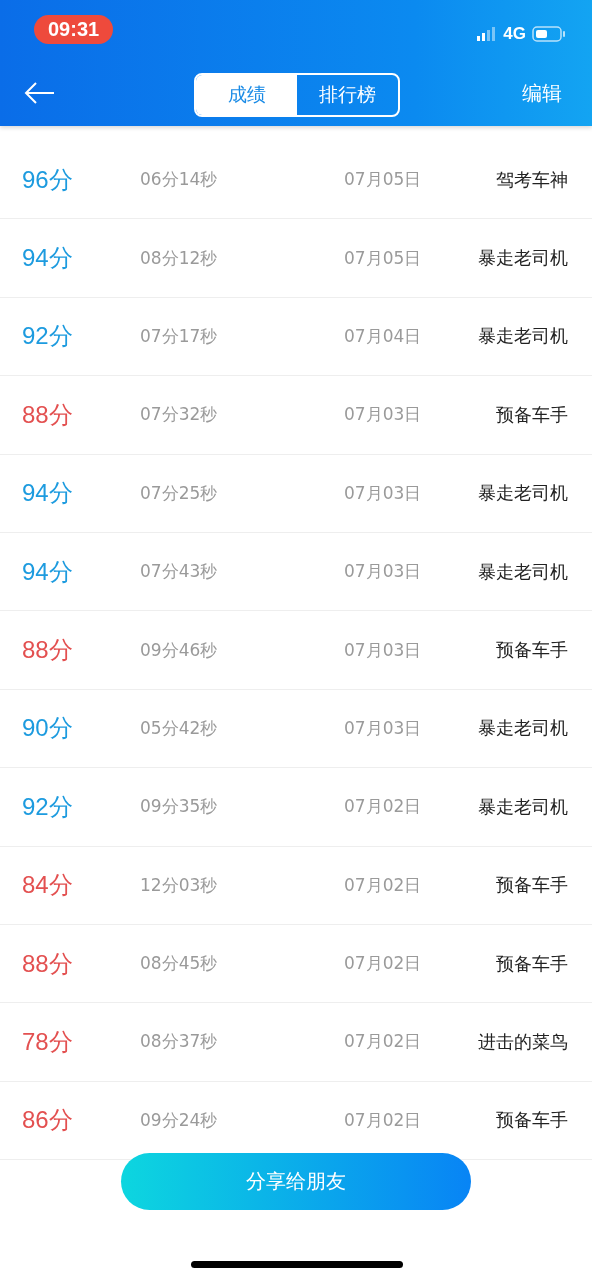  I want to click on duration-text: 09分46秒, so click(179, 650).